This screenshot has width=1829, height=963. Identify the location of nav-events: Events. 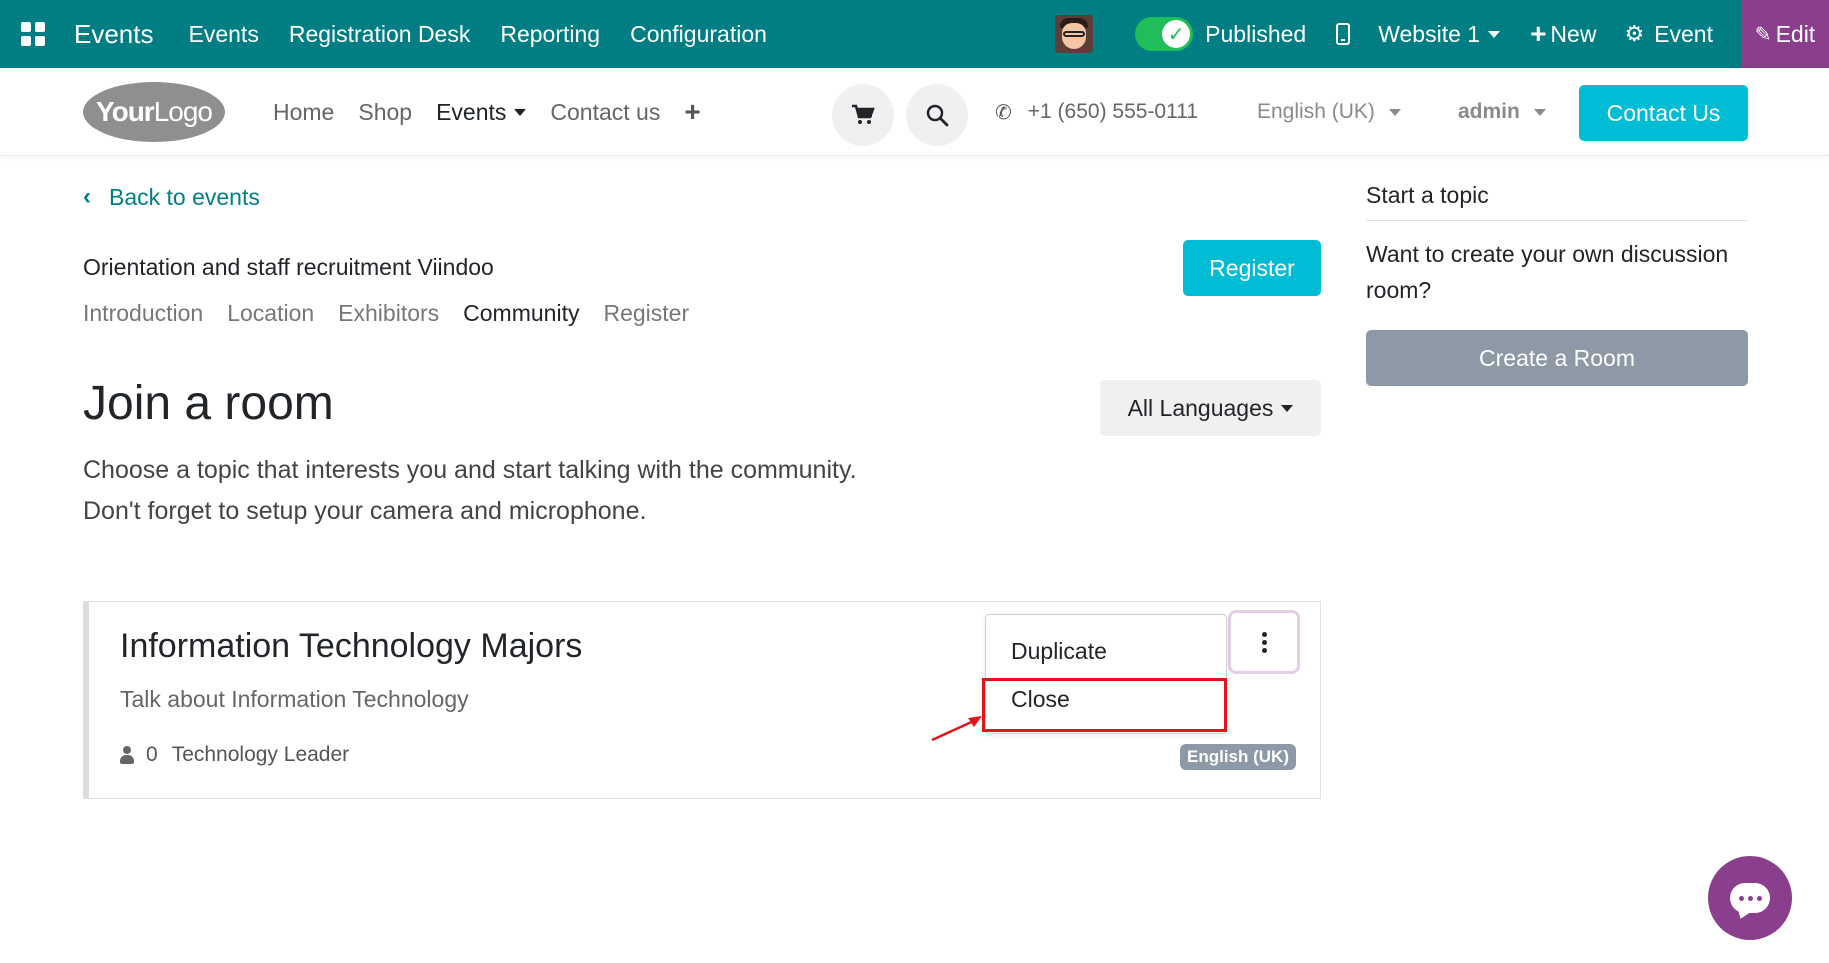
(481, 112).